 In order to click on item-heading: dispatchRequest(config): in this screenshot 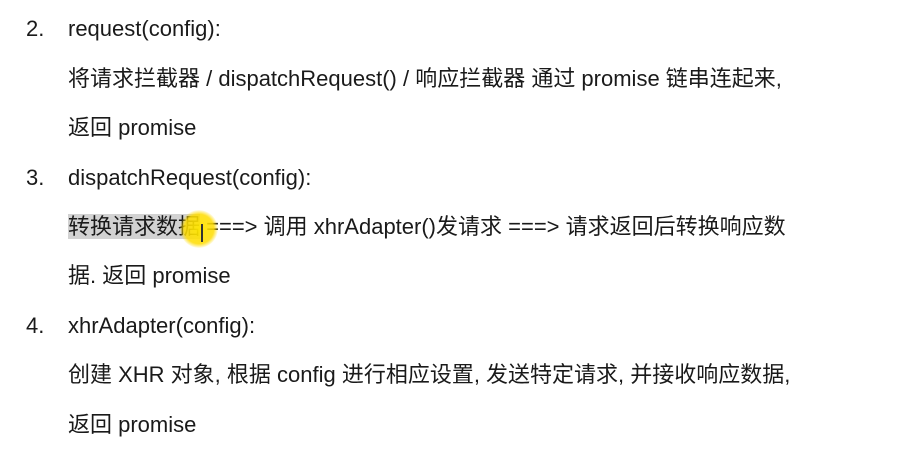, I will do `click(190, 177)`.